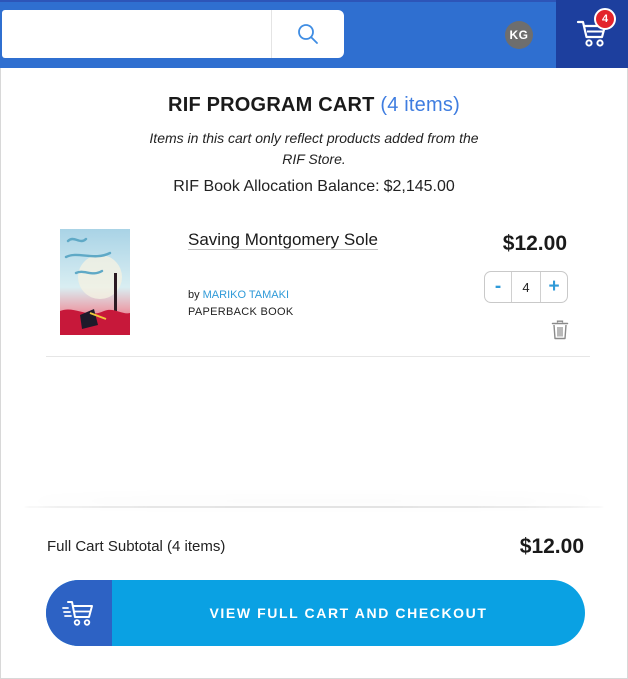 The height and width of the screenshot is (679, 628). What do you see at coordinates (246, 295) in the screenshot?
I see `item-author-link: MARIKO TAMAKI` at bounding box center [246, 295].